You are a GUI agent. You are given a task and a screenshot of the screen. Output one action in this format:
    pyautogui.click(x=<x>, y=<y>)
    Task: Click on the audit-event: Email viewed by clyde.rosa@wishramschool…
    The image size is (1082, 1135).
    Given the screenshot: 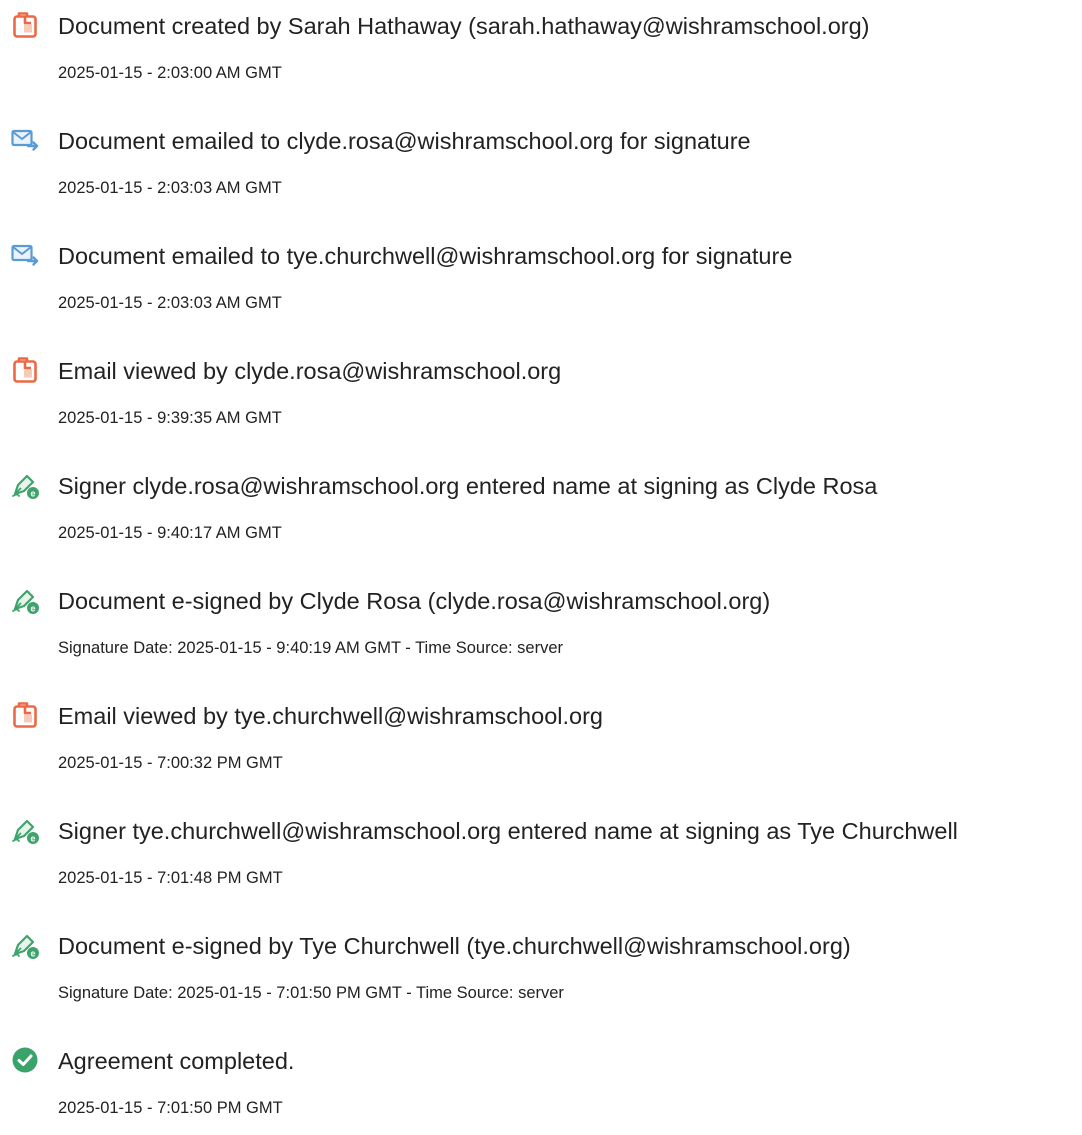 What is the action you would take?
    pyautogui.click(x=541, y=395)
    